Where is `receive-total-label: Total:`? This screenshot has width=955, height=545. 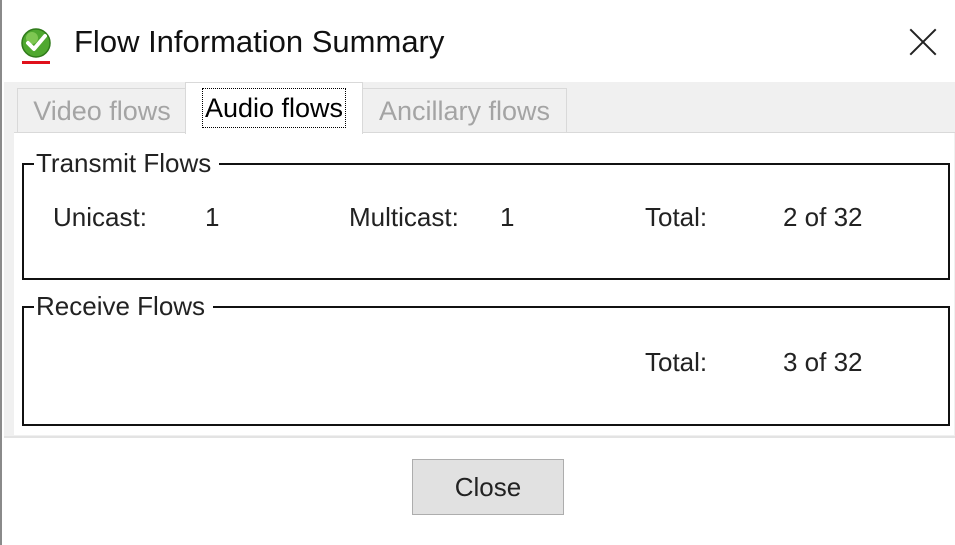 receive-total-label: Total: is located at coordinates (676, 362).